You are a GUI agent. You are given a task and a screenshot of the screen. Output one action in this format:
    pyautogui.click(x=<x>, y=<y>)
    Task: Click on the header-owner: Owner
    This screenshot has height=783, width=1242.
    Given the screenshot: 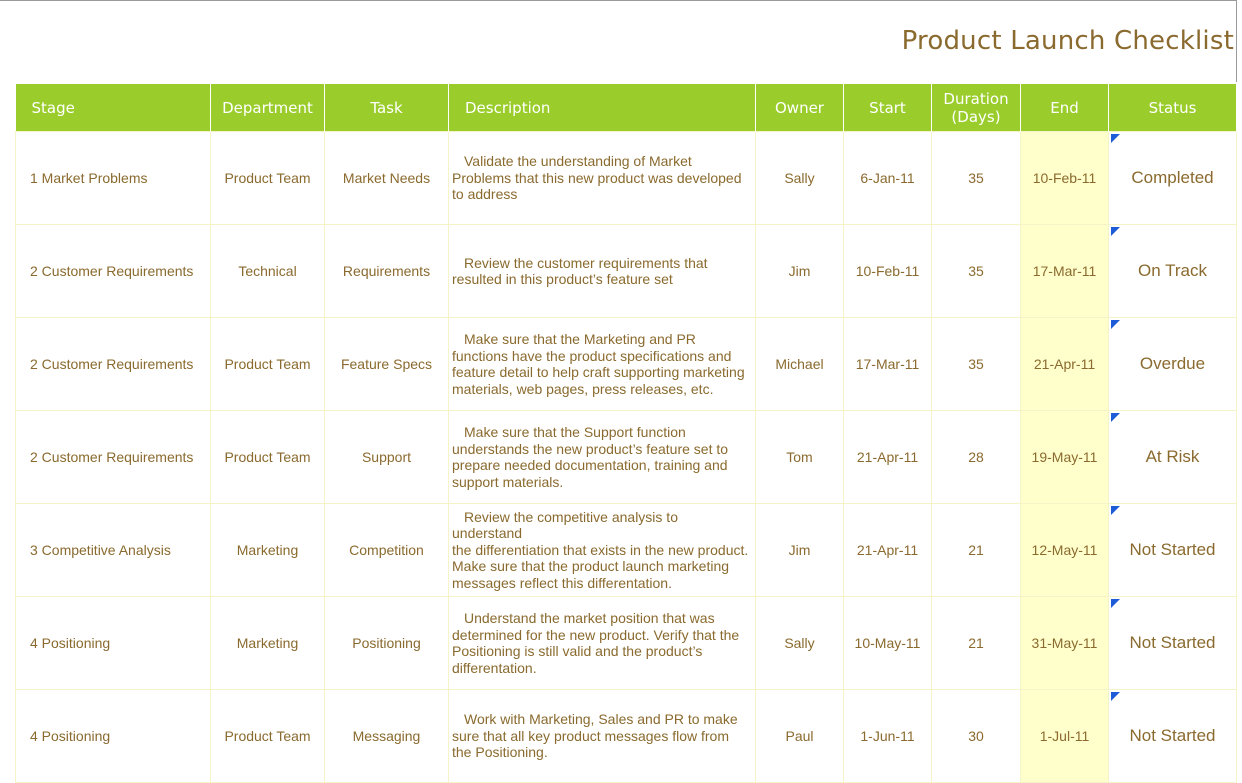 What is the action you would take?
    pyautogui.click(x=799, y=108)
    